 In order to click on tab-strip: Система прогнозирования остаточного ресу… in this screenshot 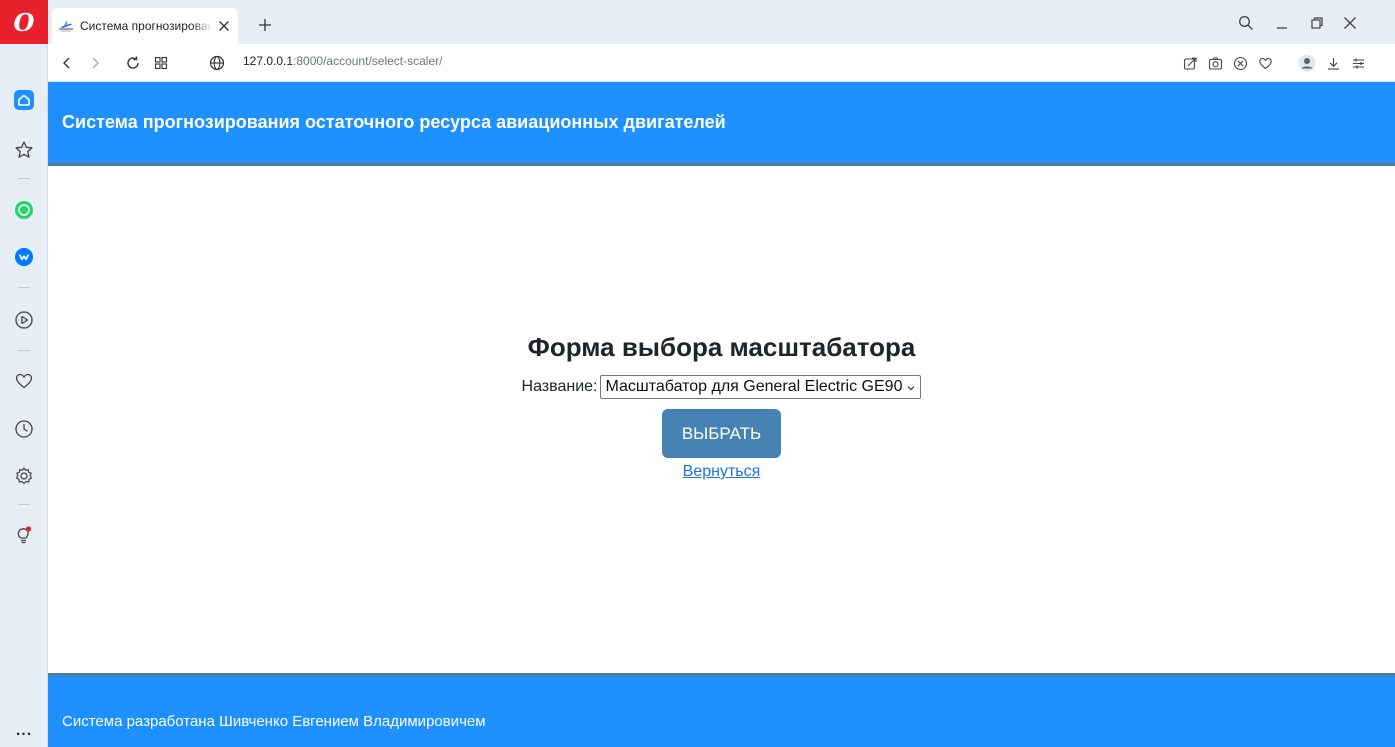, I will do `click(721, 22)`.